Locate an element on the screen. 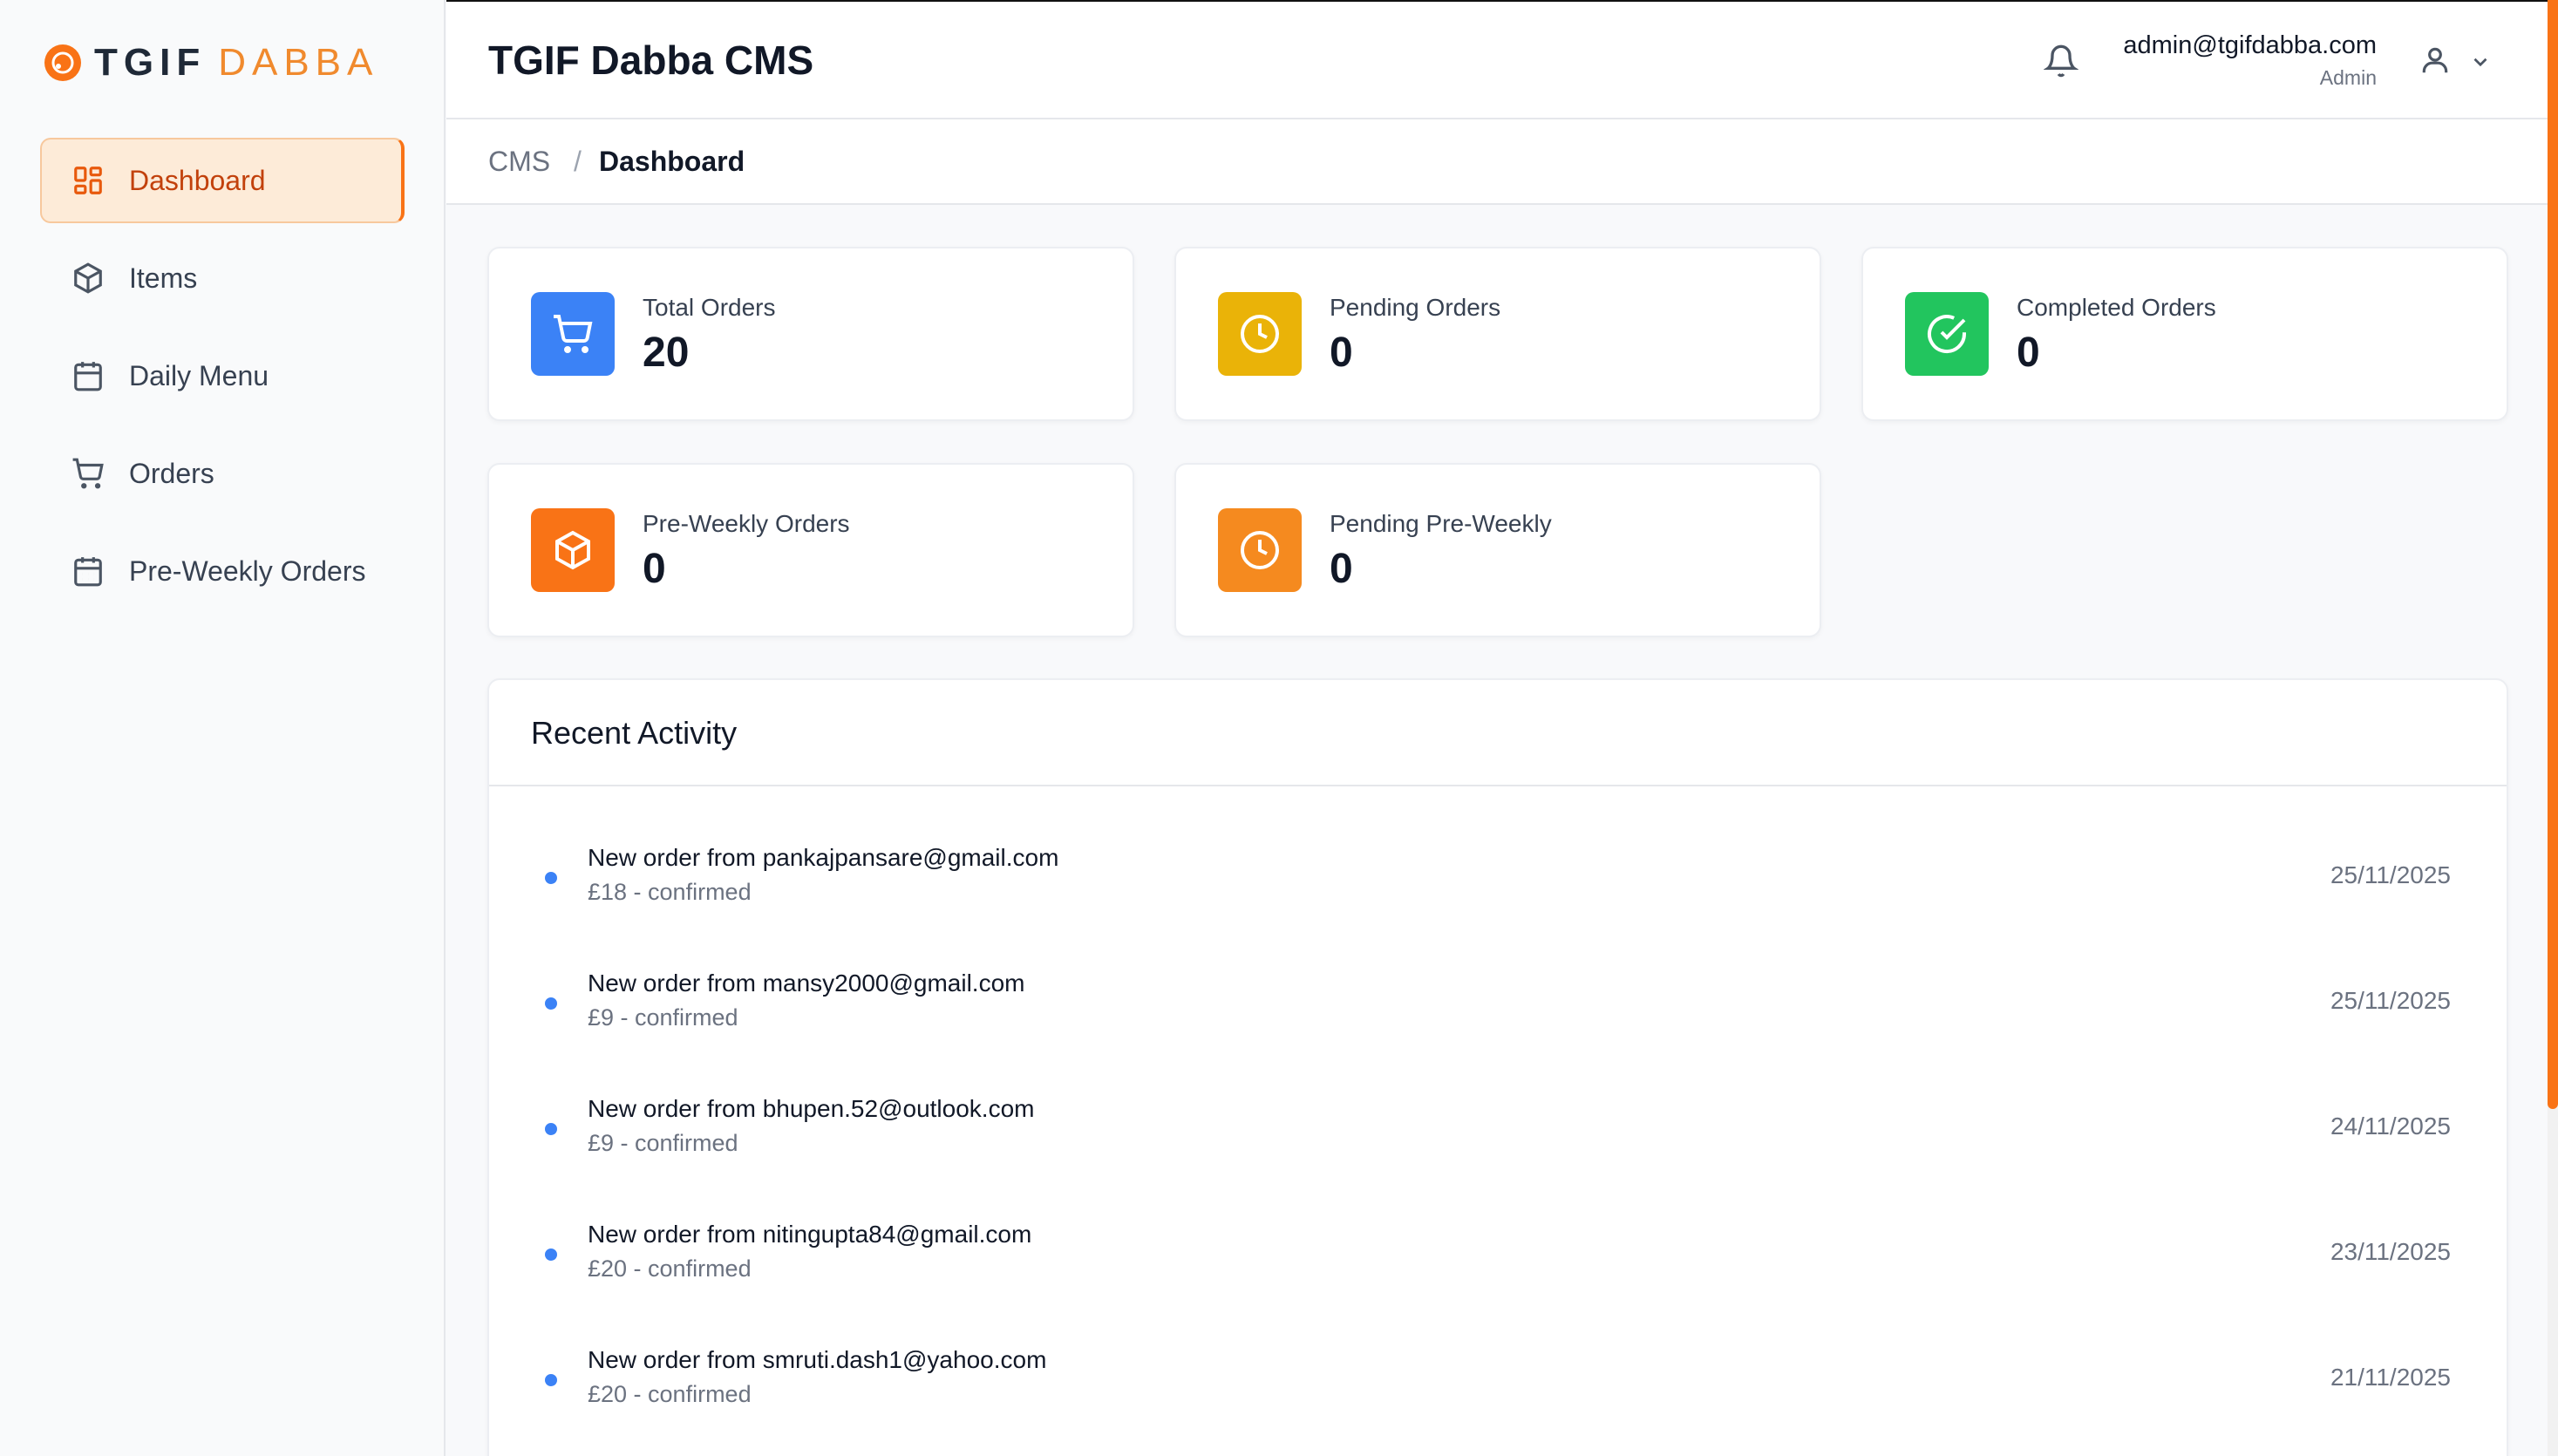 The image size is (2558, 1456). breadcrumb-current: Dashboard is located at coordinates (672, 161).